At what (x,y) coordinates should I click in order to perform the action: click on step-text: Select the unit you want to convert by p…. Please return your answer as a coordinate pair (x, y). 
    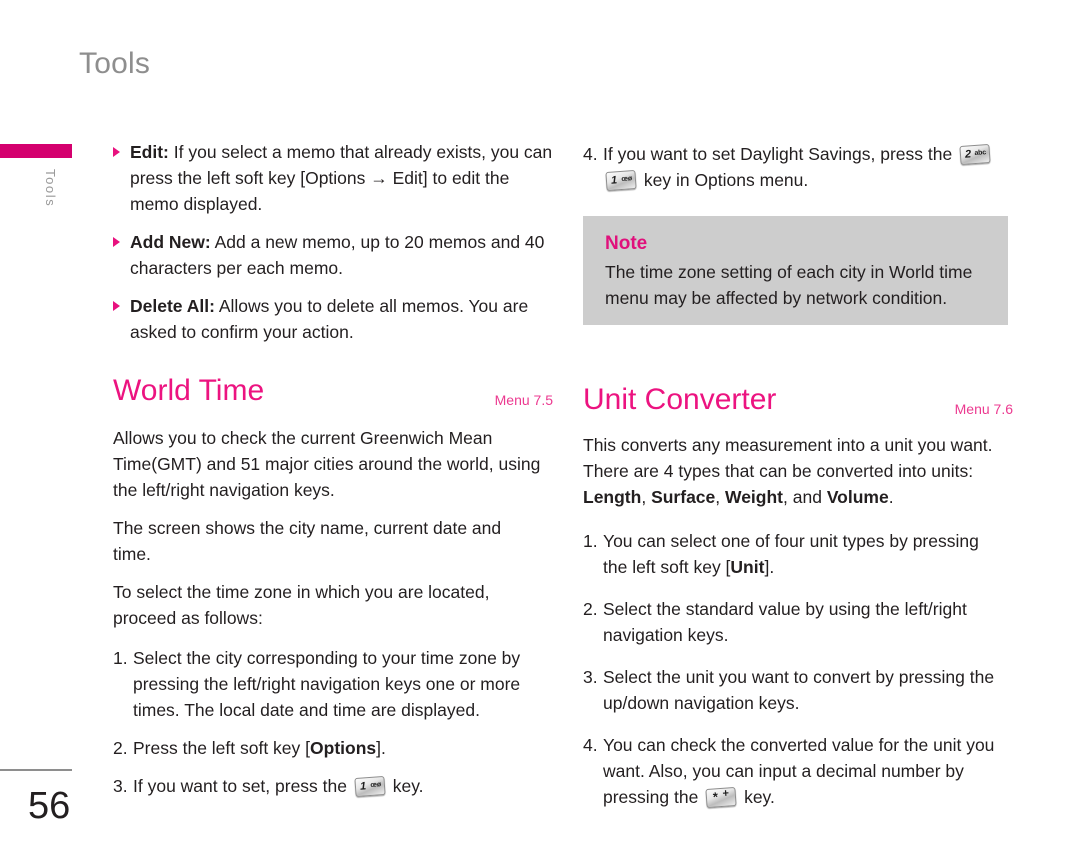
    Looking at the image, I should click on (799, 690).